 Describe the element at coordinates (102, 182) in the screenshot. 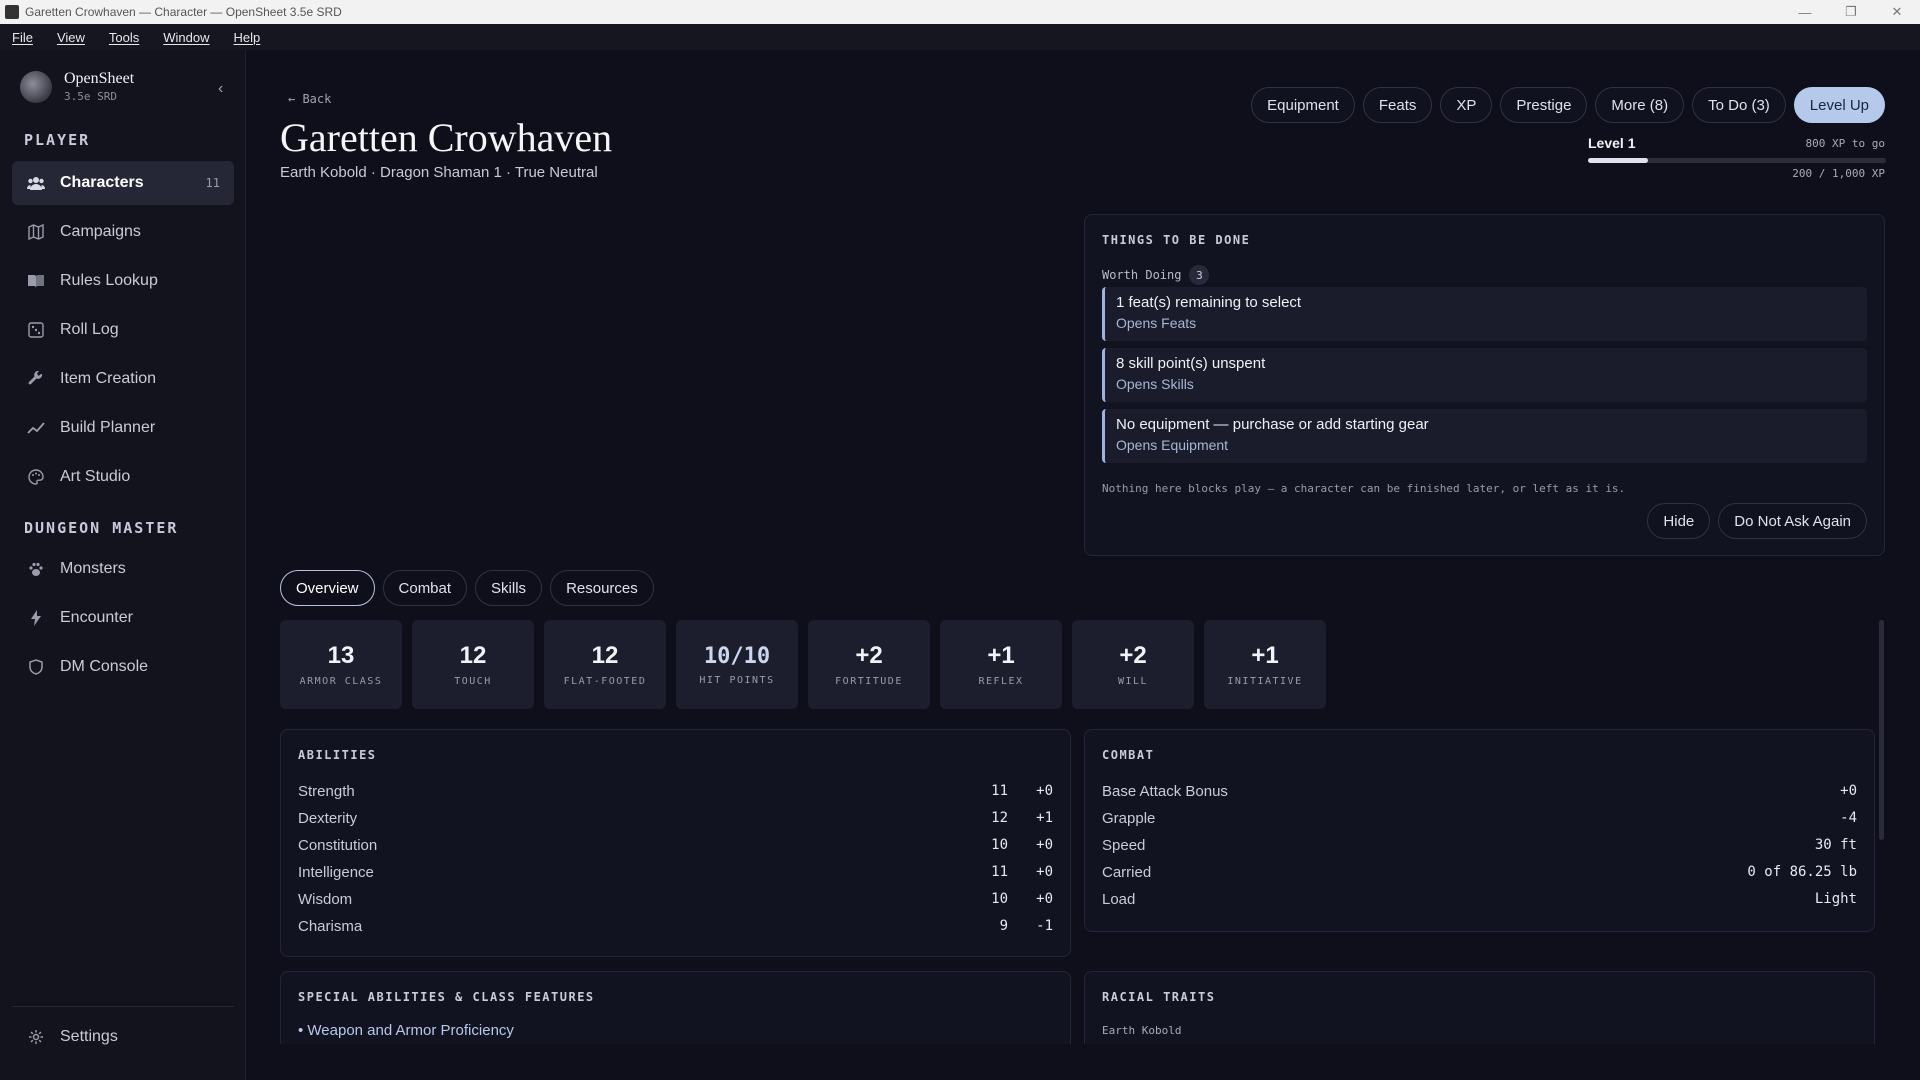

I see `sidebar-item-label: Characters` at that location.